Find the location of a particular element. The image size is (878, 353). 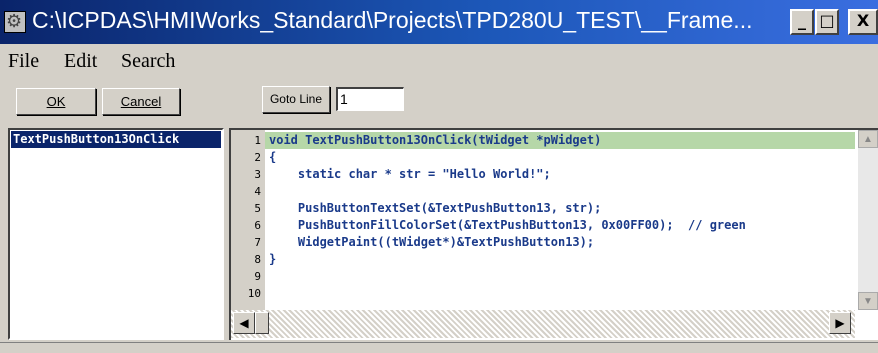

close-button: X is located at coordinates (863, 22).